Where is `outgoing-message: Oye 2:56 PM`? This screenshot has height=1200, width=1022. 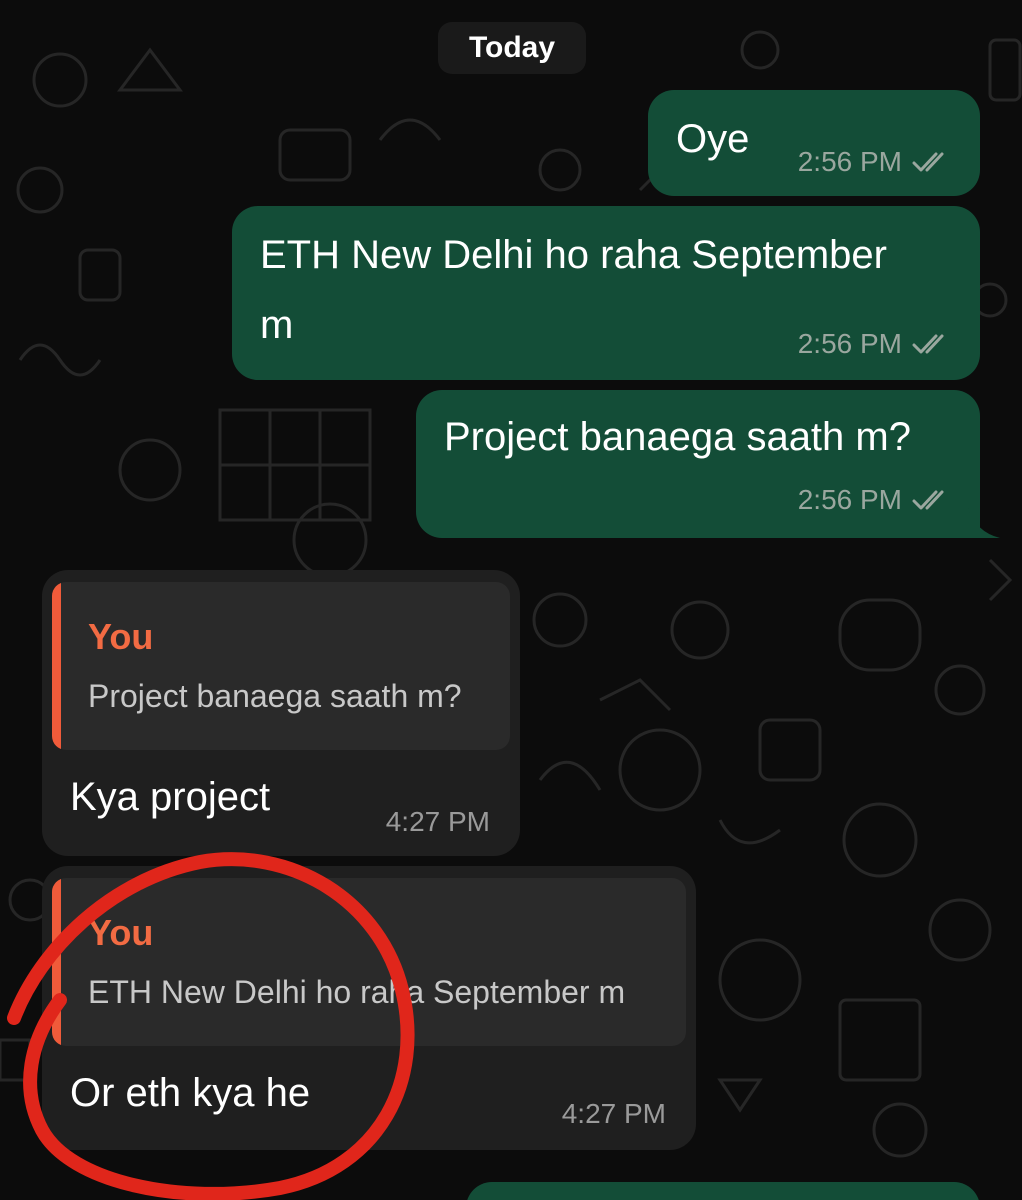
outgoing-message: Oye 2:56 PM is located at coordinates (814, 143).